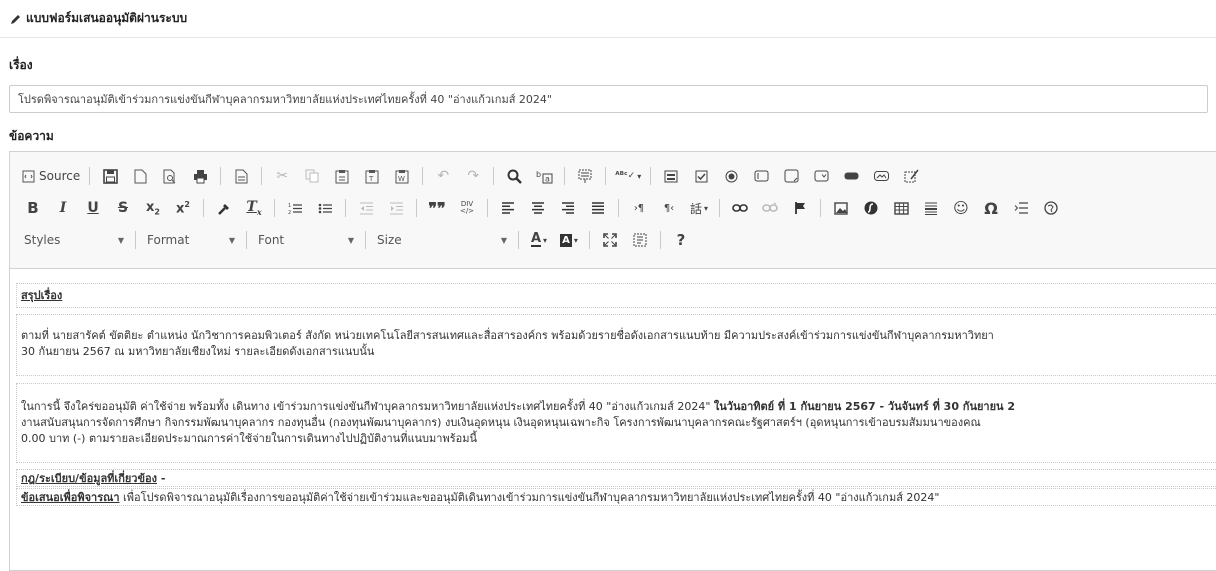 This screenshot has height=571, width=1216. What do you see at coordinates (731, 176) in the screenshot?
I see `radio-button` at bounding box center [731, 176].